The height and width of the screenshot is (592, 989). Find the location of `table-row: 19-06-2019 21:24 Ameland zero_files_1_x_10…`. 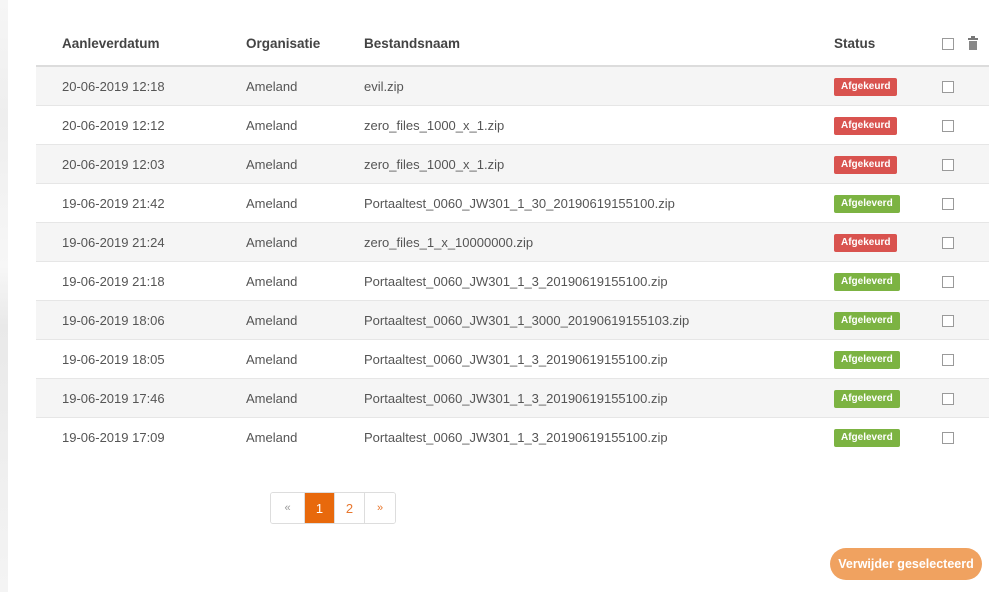

table-row: 19-06-2019 21:24 Ameland zero_files_1_x_10… is located at coordinates (512, 242).